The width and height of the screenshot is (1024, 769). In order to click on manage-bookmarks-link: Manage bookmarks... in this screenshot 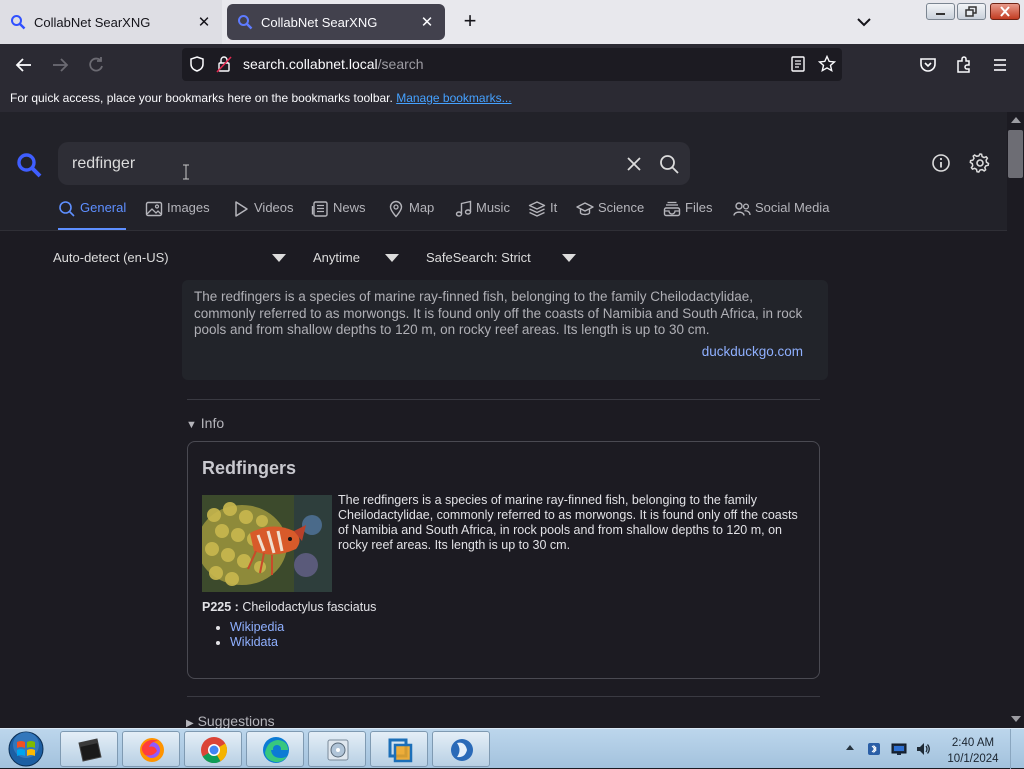, I will do `click(453, 98)`.